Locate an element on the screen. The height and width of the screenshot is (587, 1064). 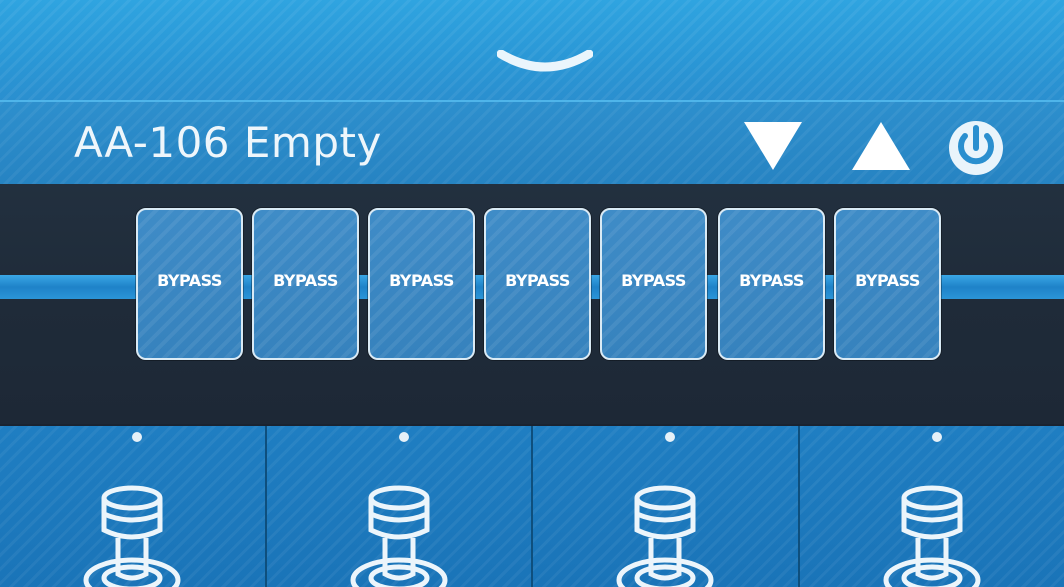
fx-slot-4: BYPASS is located at coordinates (537, 284).